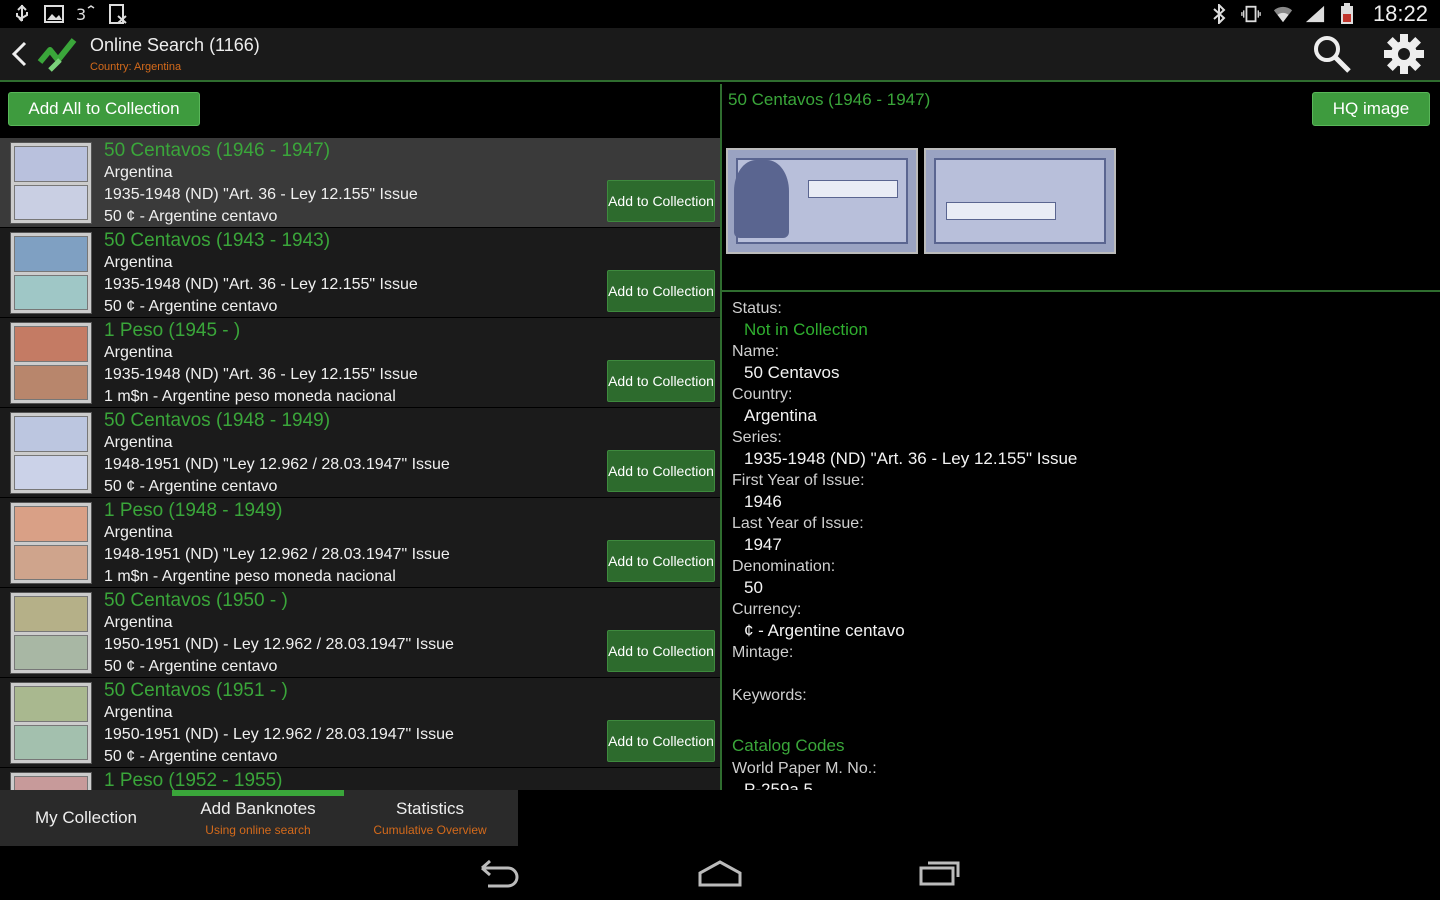  Describe the element at coordinates (822, 201) in the screenshot. I see `banknote-front-image` at that location.